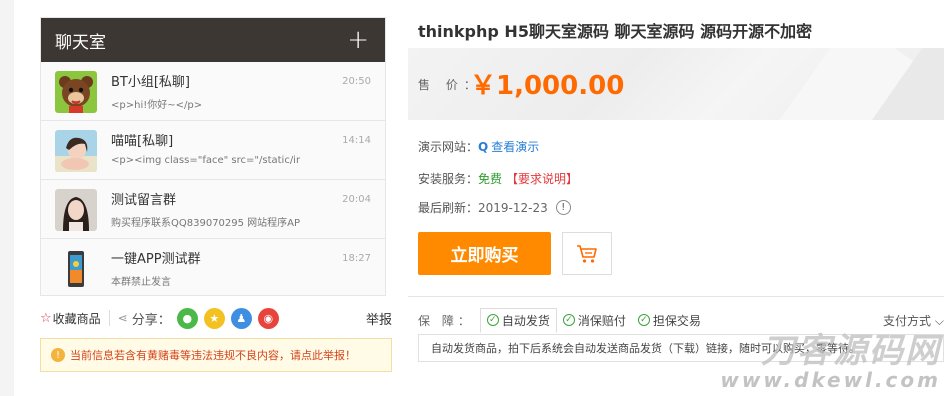  I want to click on chat-name: 一键APP测试群, so click(156, 259).